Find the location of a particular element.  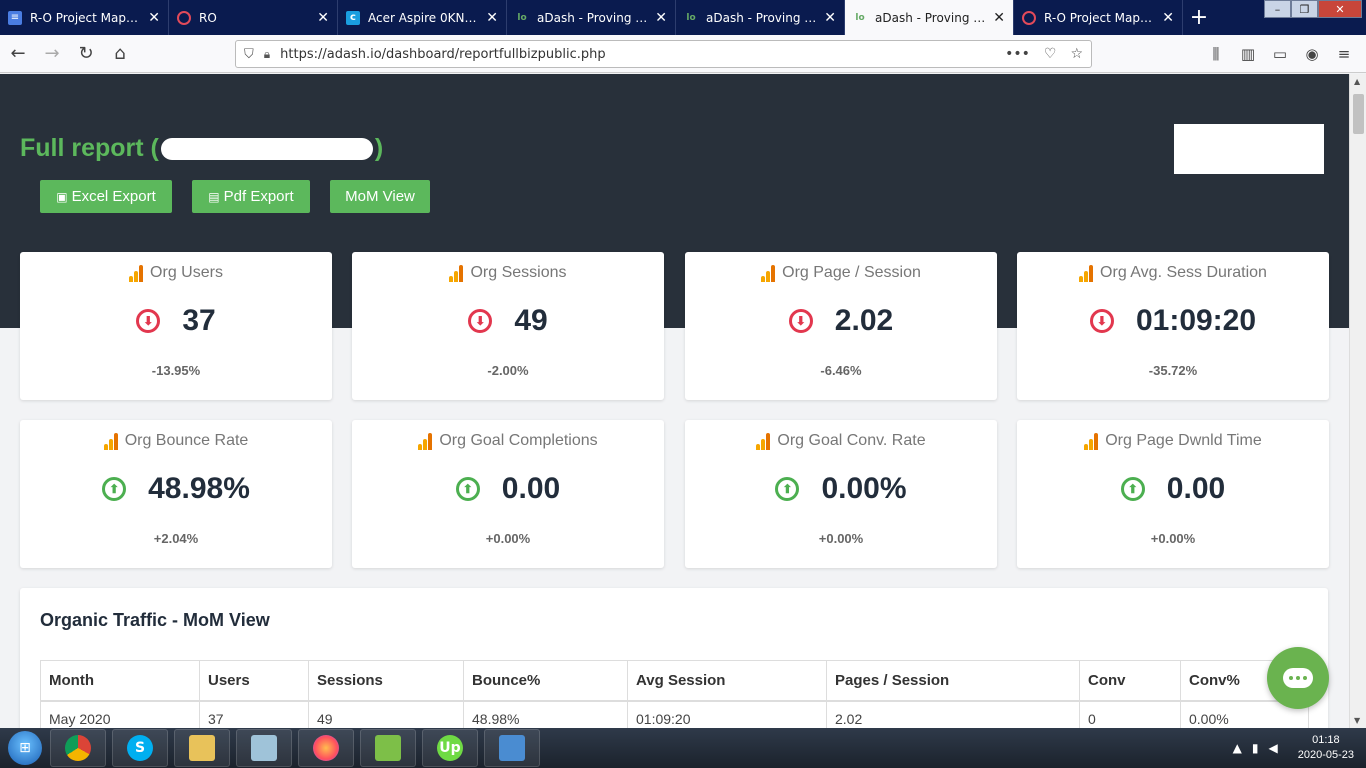

excel-export-button: ▣ Excel Export is located at coordinates (106, 196).